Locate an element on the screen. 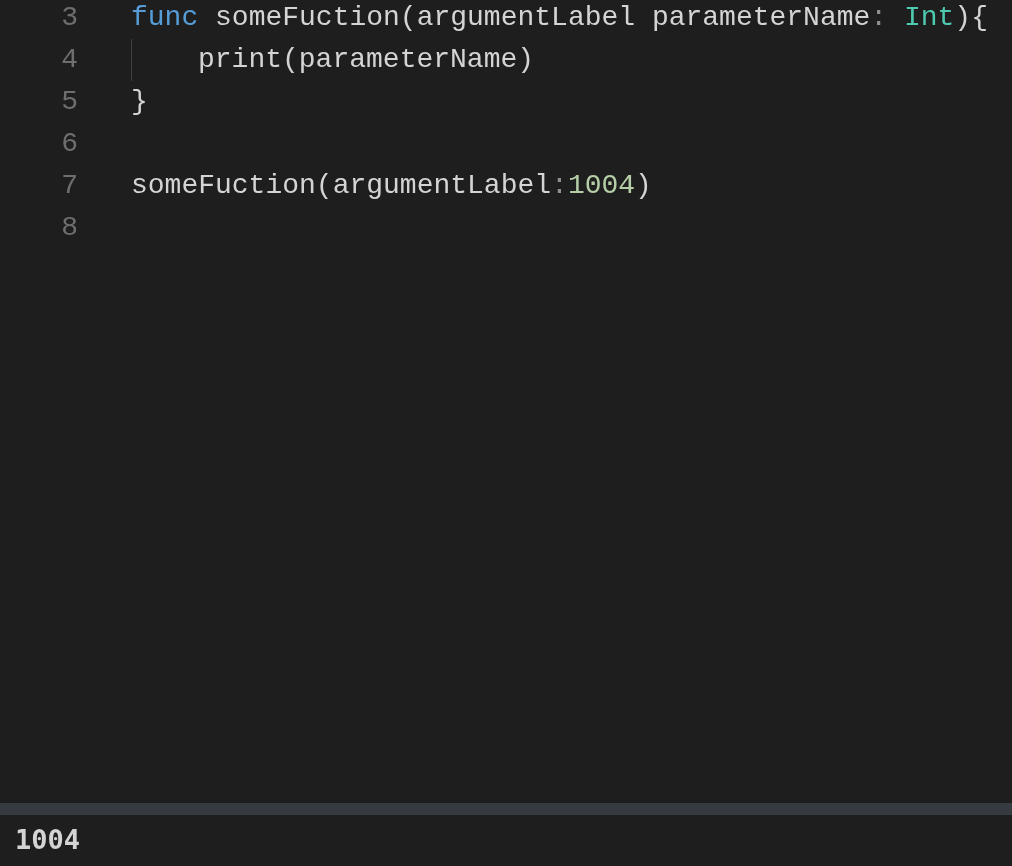  indent-guide is located at coordinates (131, 60).